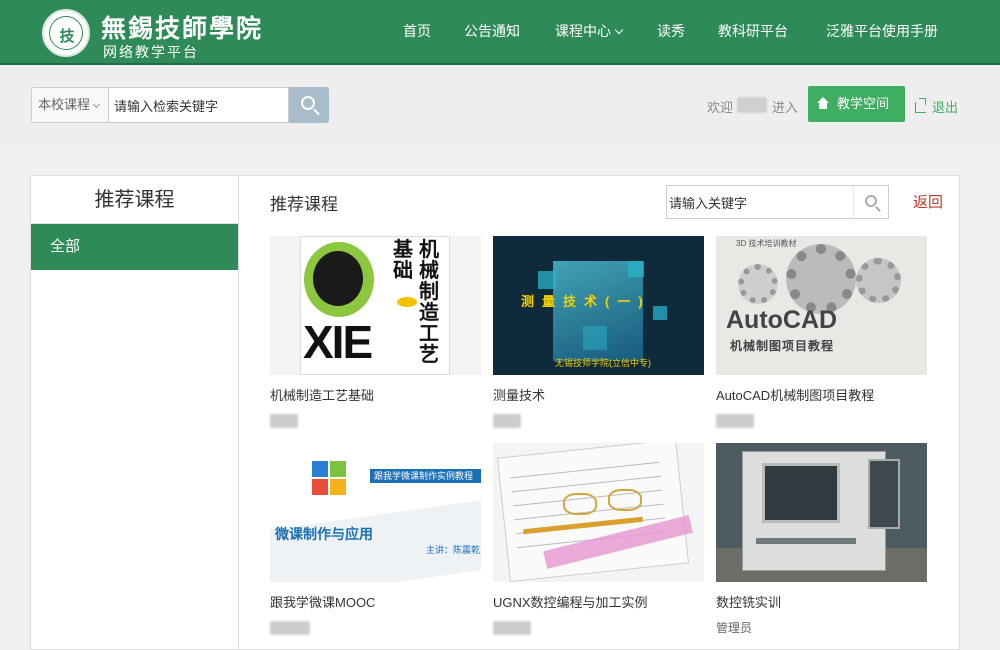  I want to click on school-logo-seal: 技, so click(66, 33).